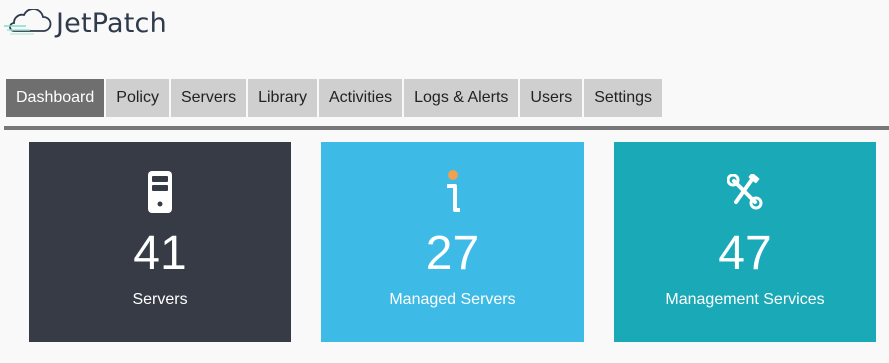 The image size is (889, 363). What do you see at coordinates (160, 299) in the screenshot?
I see `servers-label: Servers` at bounding box center [160, 299].